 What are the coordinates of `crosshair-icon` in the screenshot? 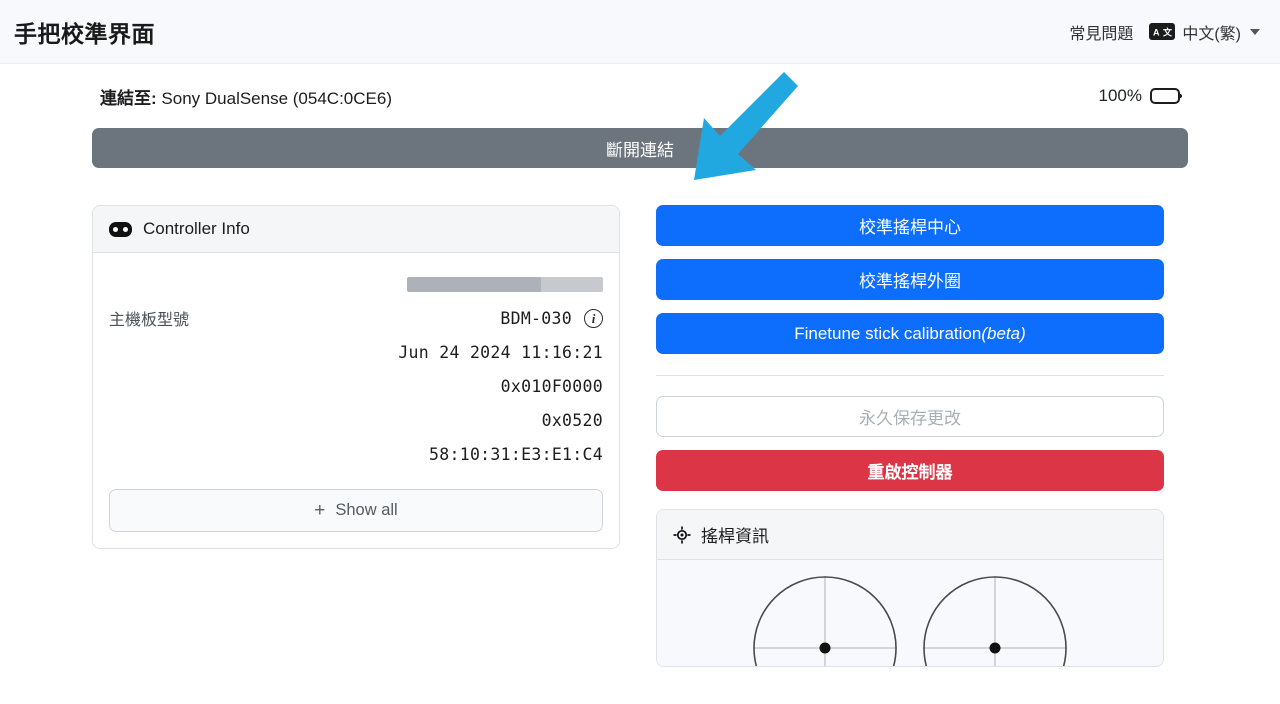 It's located at (682, 535).